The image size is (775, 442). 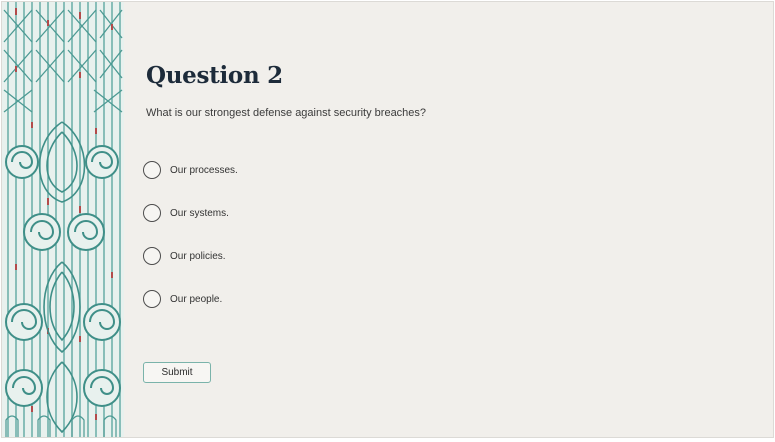 I want to click on option-label: Our policies., so click(x=198, y=256).